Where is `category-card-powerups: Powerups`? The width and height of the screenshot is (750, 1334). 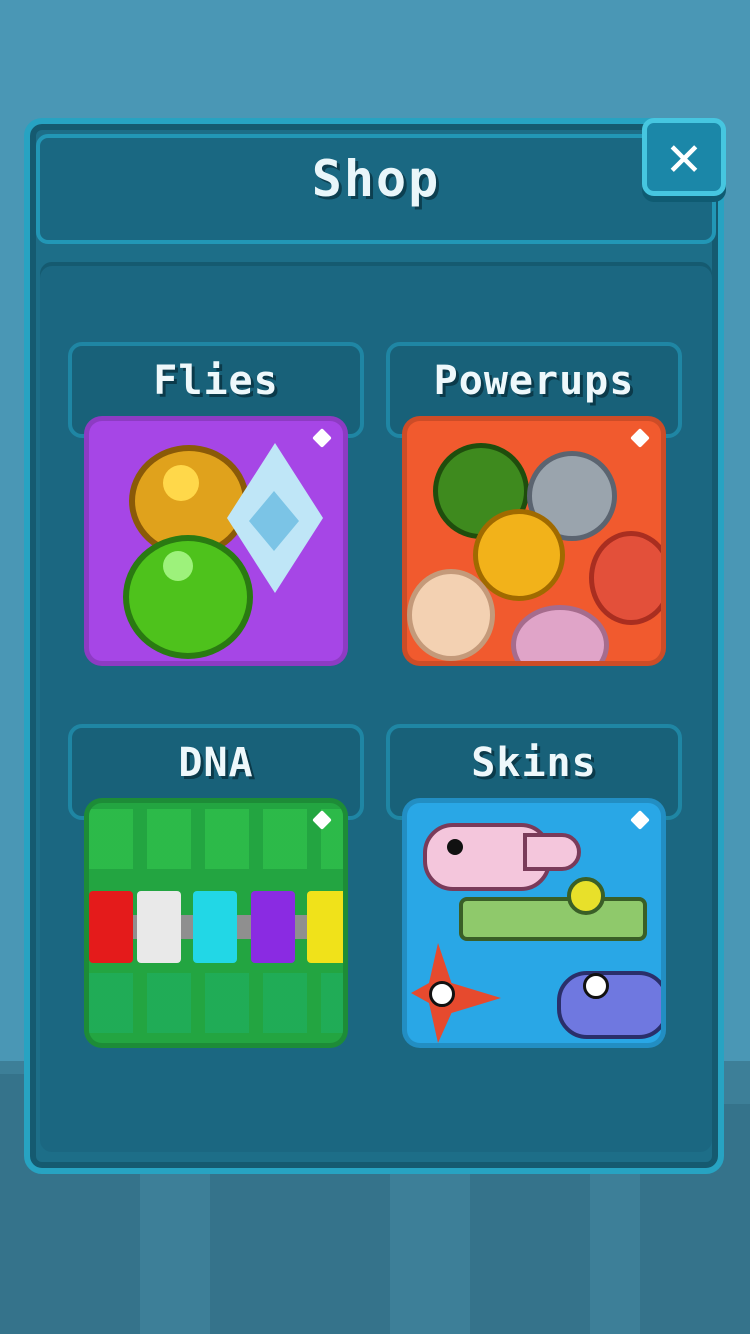 category-card-powerups: Powerups is located at coordinates (534, 508).